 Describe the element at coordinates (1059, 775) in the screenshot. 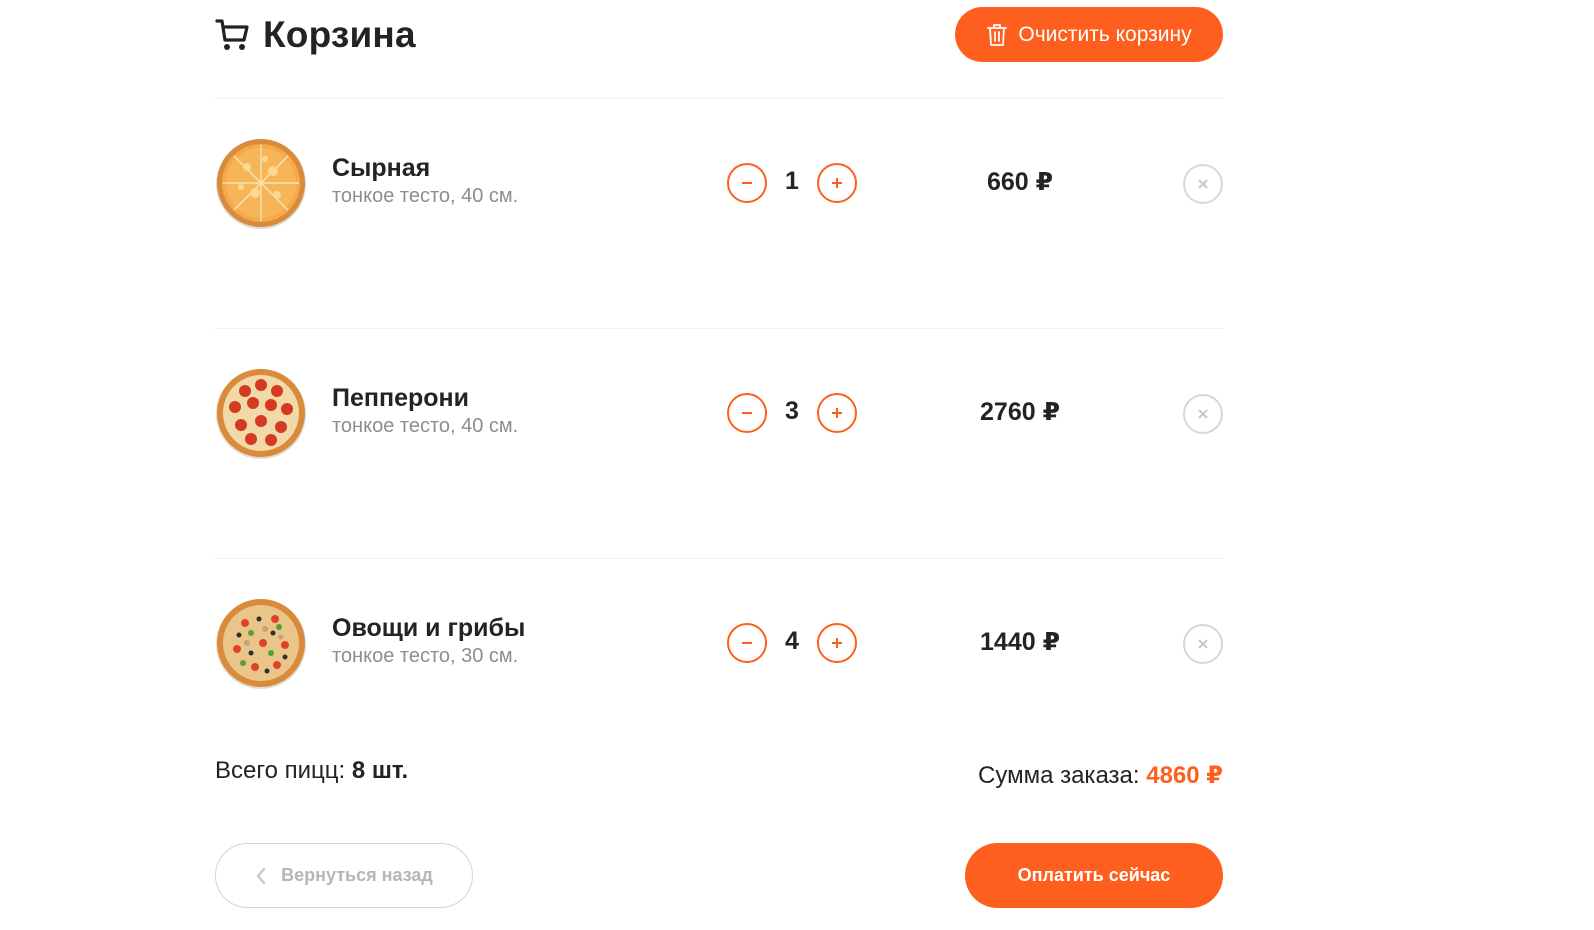

I see `total-sum-label: Сумма заказа:` at that location.